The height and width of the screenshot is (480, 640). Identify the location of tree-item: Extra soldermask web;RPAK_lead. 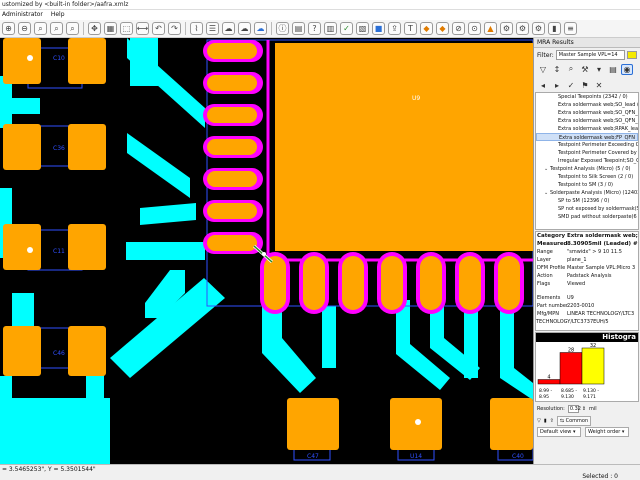
(587, 129).